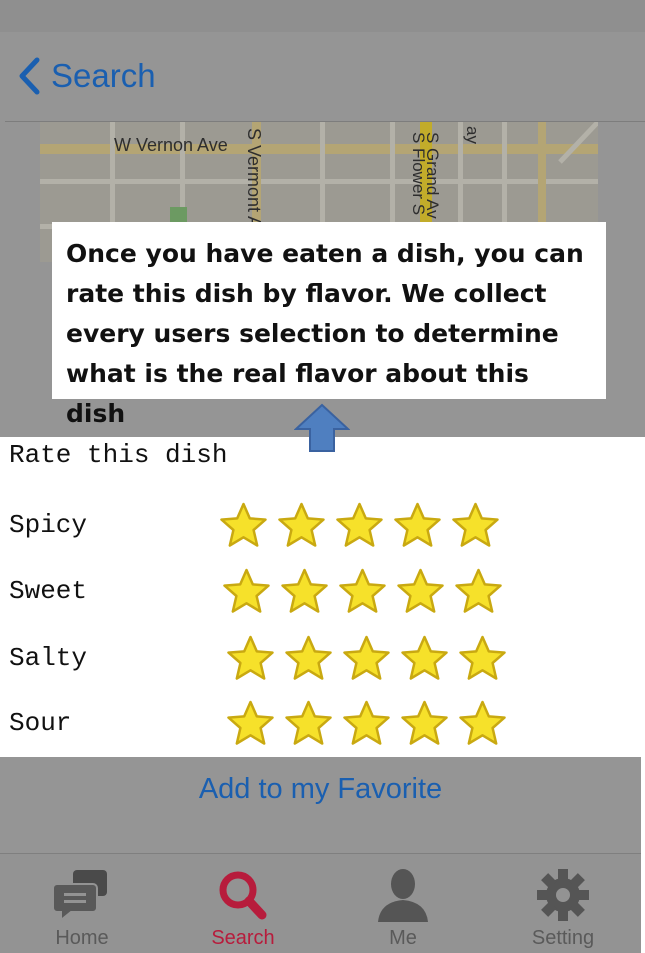 Image resolution: width=645 pixels, height=953 pixels. Describe the element at coordinates (322, 16) in the screenshot. I see `status-bar` at that location.